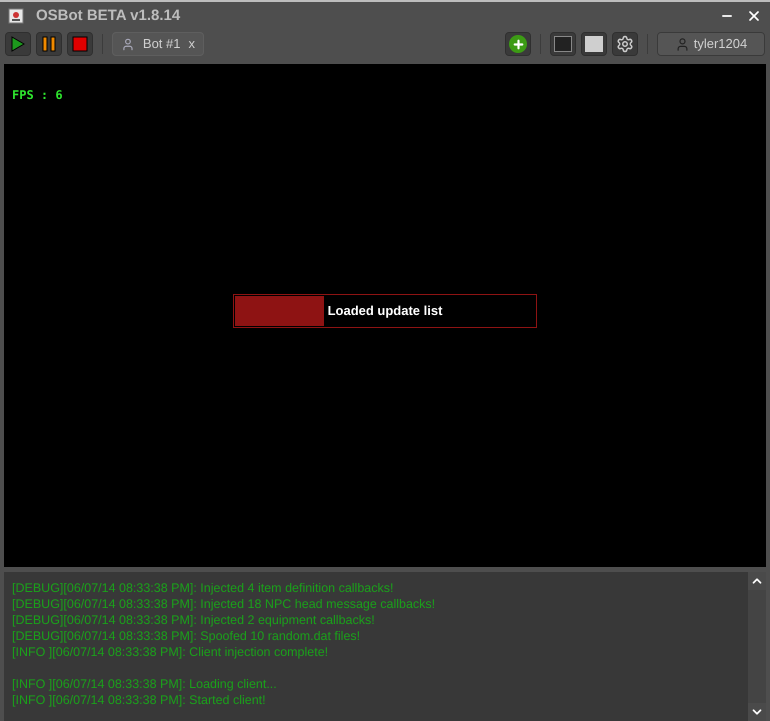 This screenshot has width=770, height=721. I want to click on bot-tab: Bot #1 x, so click(158, 44).